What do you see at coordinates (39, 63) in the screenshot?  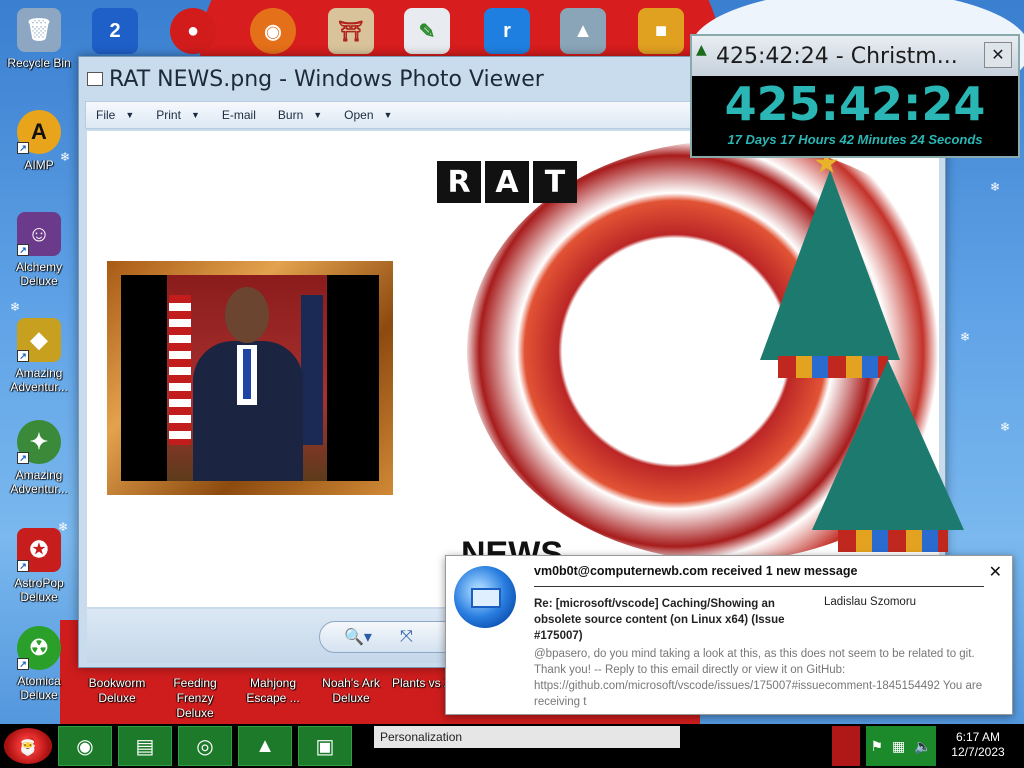 I see `desktop-icon-label: Recycle Bin` at bounding box center [39, 63].